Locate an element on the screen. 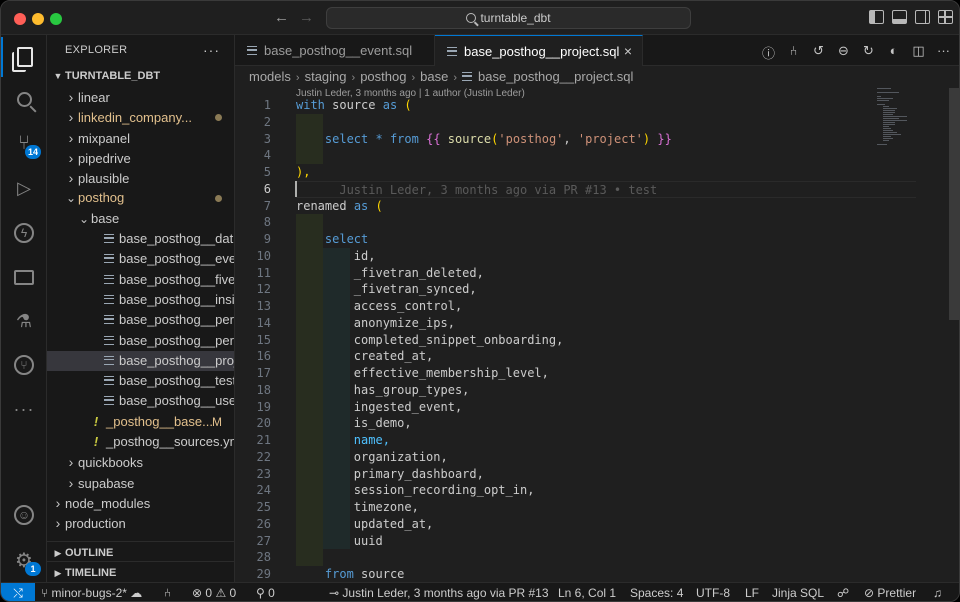  forward-arrow-icon: → is located at coordinates (306, 17).